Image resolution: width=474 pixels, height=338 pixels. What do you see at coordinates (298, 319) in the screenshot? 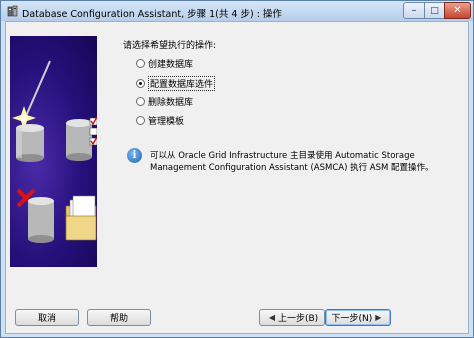
I see `back-button-label: 上一步(B)` at bounding box center [298, 319].